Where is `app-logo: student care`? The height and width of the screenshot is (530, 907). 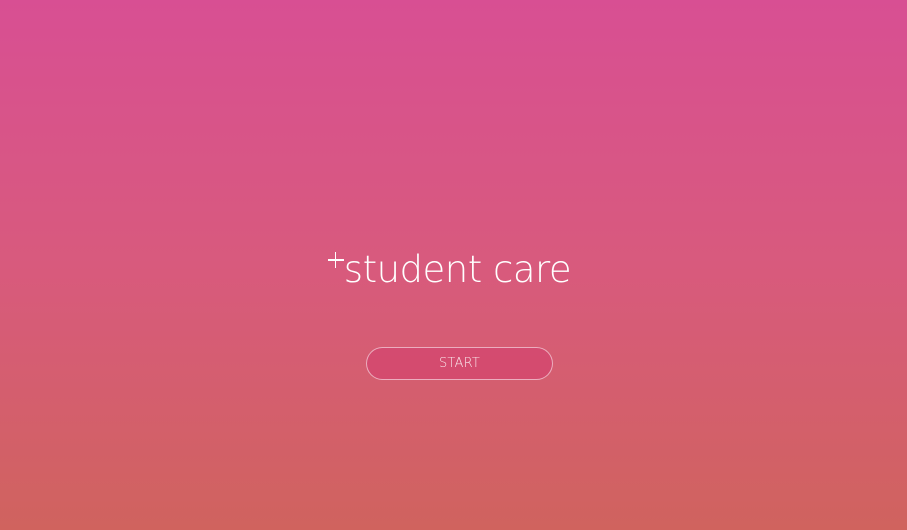 app-logo: student care is located at coordinates (453, 273).